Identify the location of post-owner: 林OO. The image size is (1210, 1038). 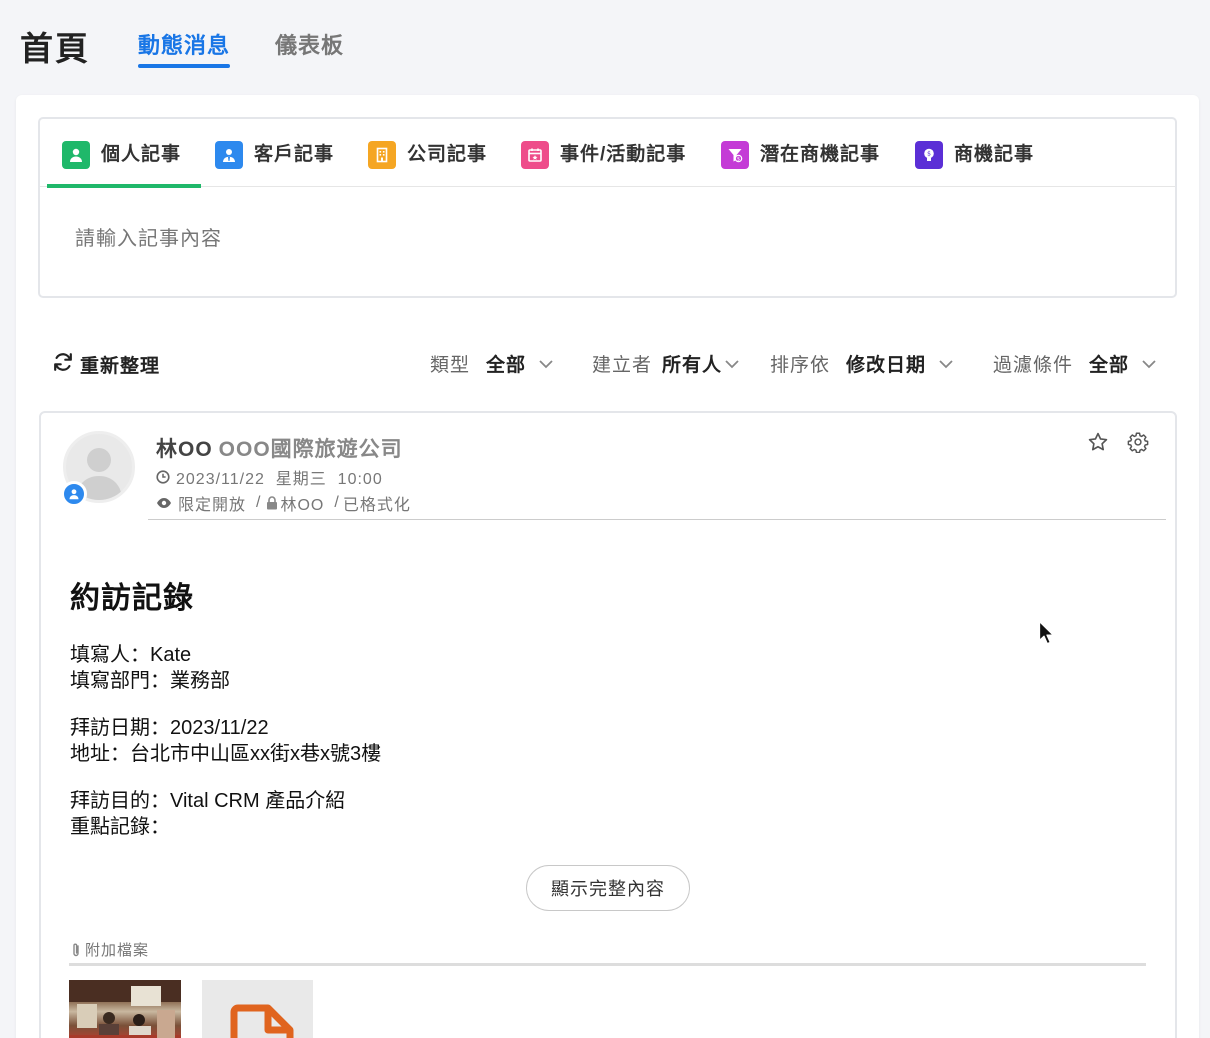
(302, 505).